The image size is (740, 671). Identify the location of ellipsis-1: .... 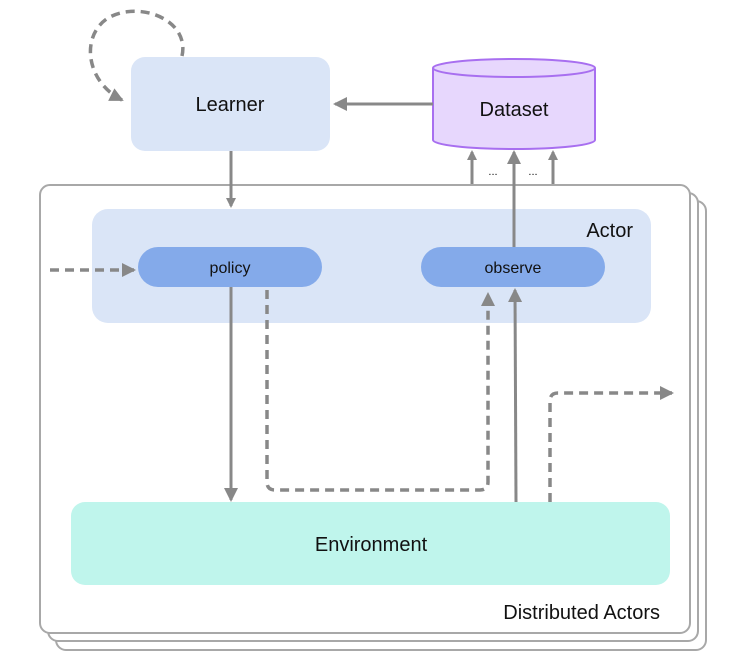
(492, 172).